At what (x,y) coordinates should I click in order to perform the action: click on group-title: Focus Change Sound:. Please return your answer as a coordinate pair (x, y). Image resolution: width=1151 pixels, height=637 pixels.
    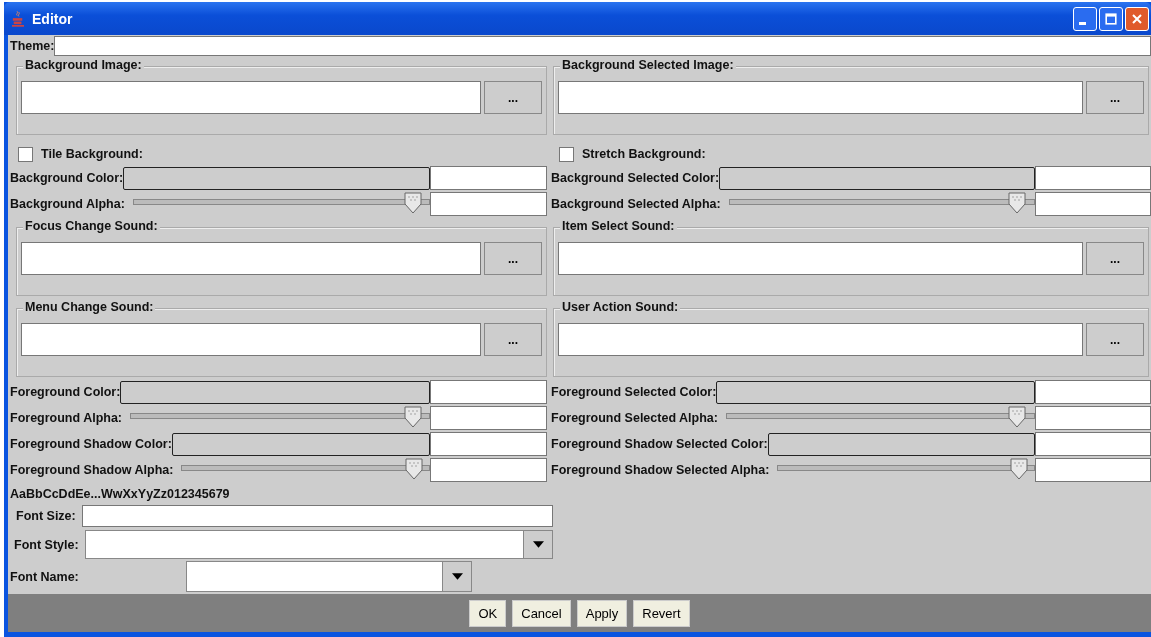
    Looking at the image, I should click on (91, 226).